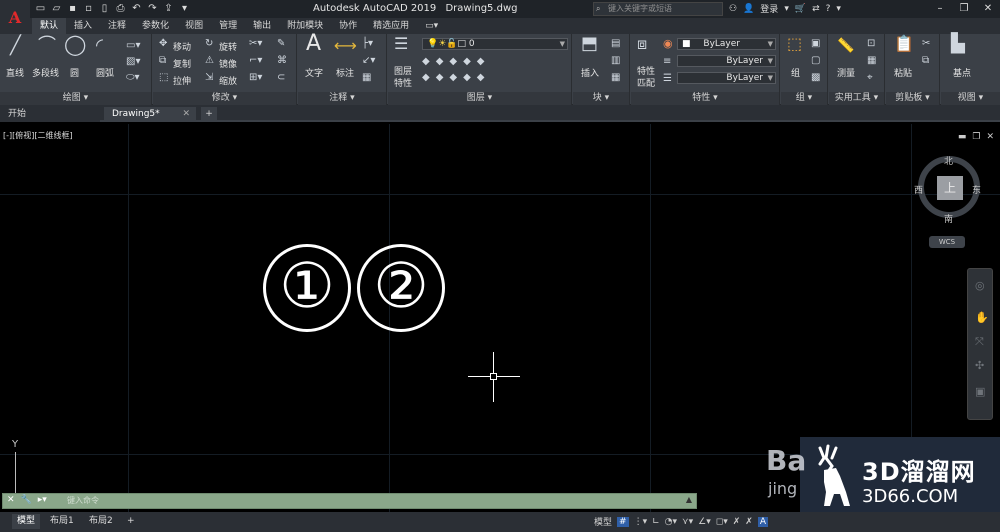  Describe the element at coordinates (120, 8) in the screenshot. I see `print-icon: ⎙` at that location.